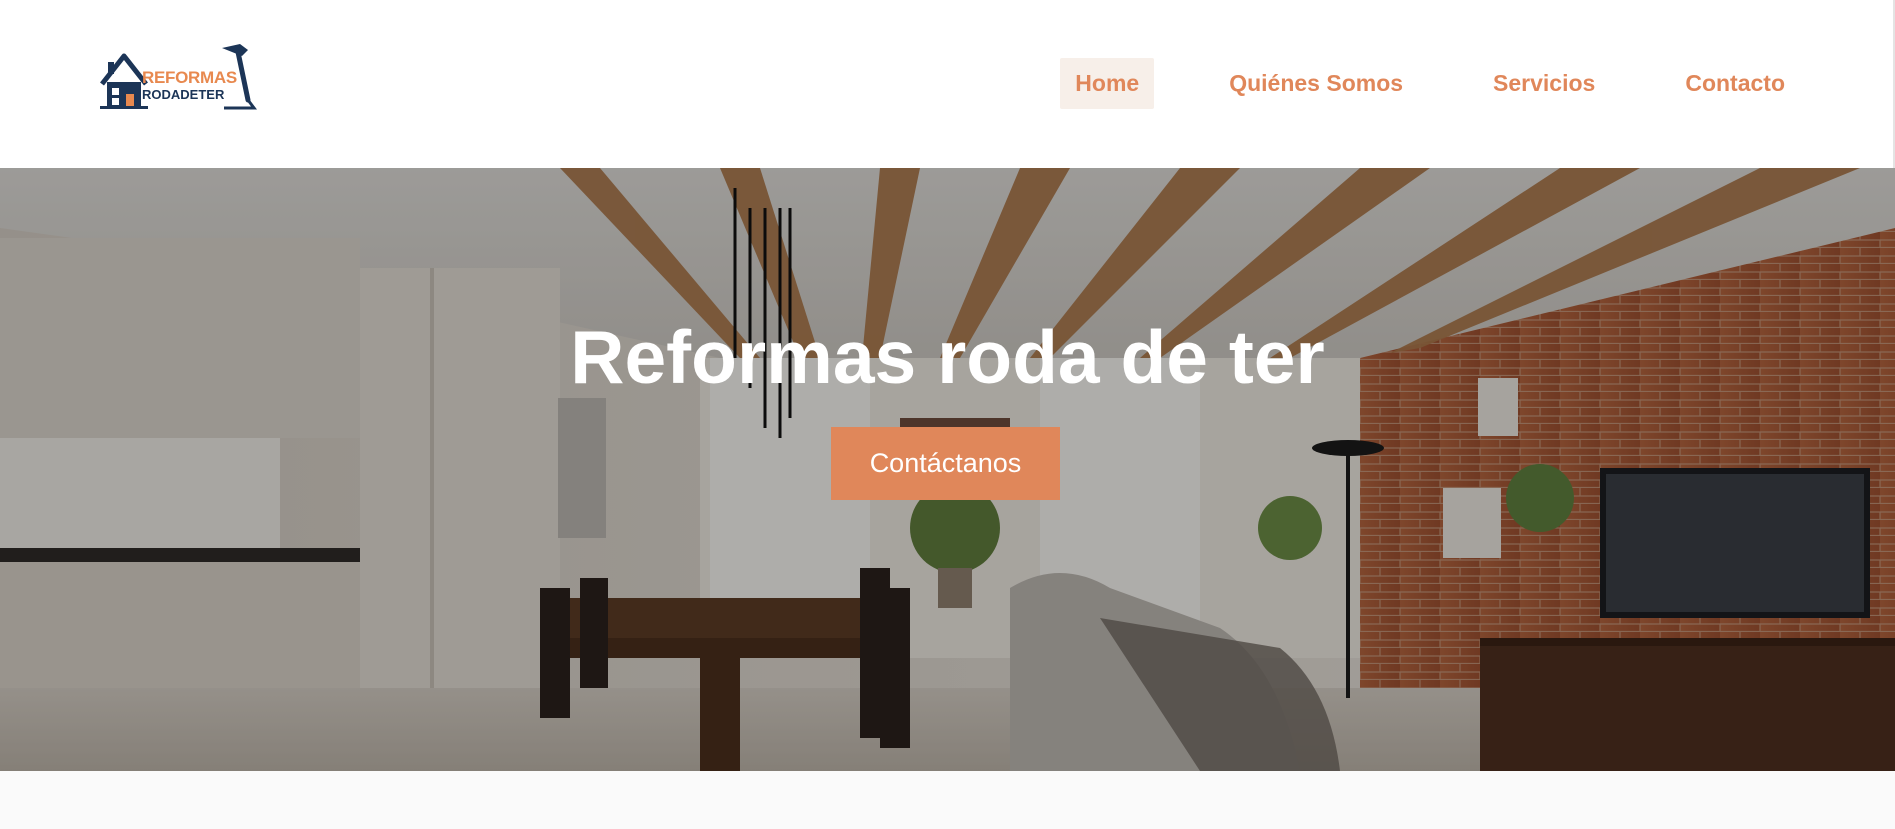 This screenshot has height=829, width=1895. I want to click on logo-line-2: RODADETER, so click(183, 94).